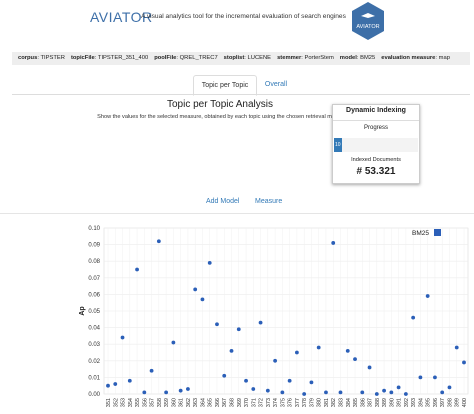  I want to click on x-tick-label: 365, so click(211, 402).